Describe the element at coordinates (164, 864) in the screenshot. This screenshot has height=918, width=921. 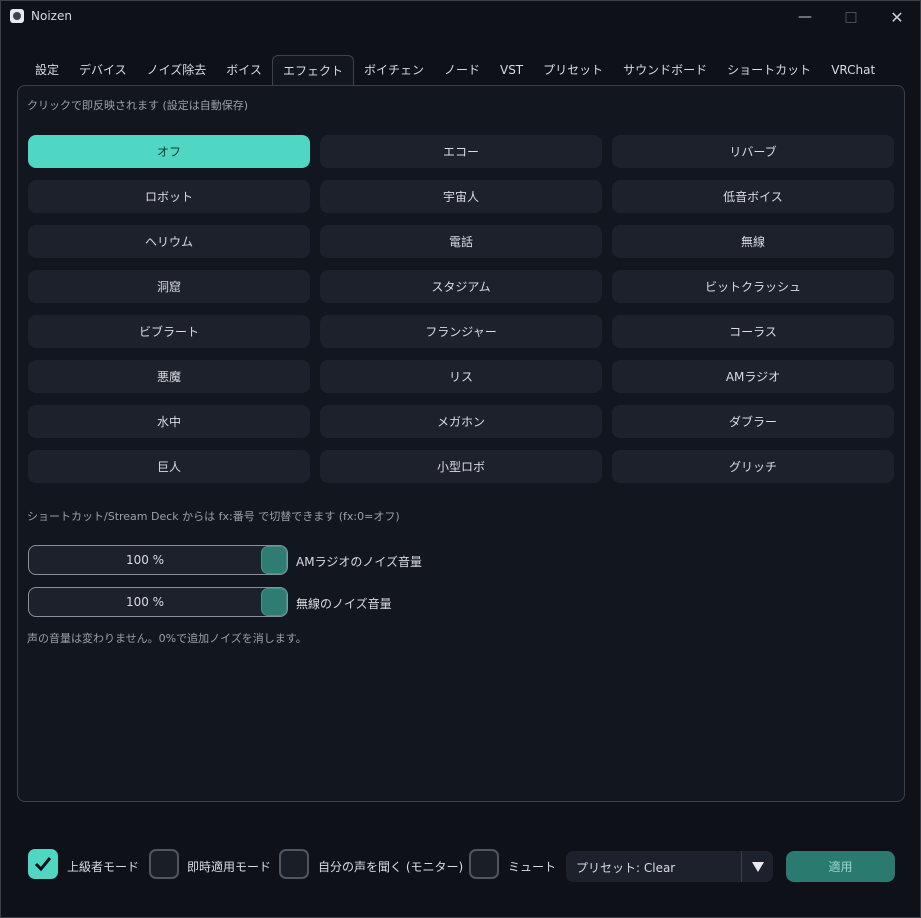
I see `instant-apply-checkbox` at that location.